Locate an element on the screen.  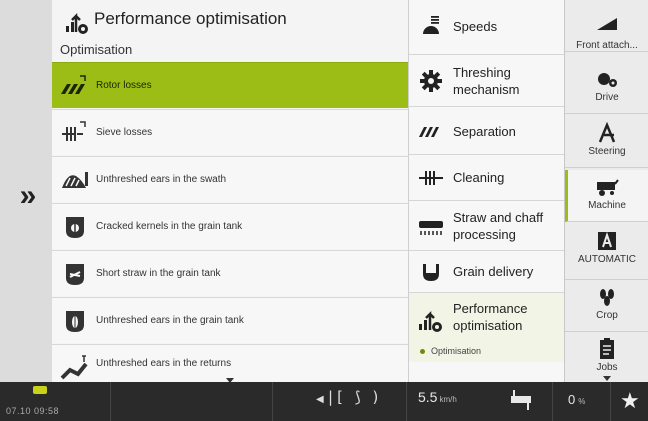
menu-item-label: Threshing mechanism is located at coordinates (486, 81).